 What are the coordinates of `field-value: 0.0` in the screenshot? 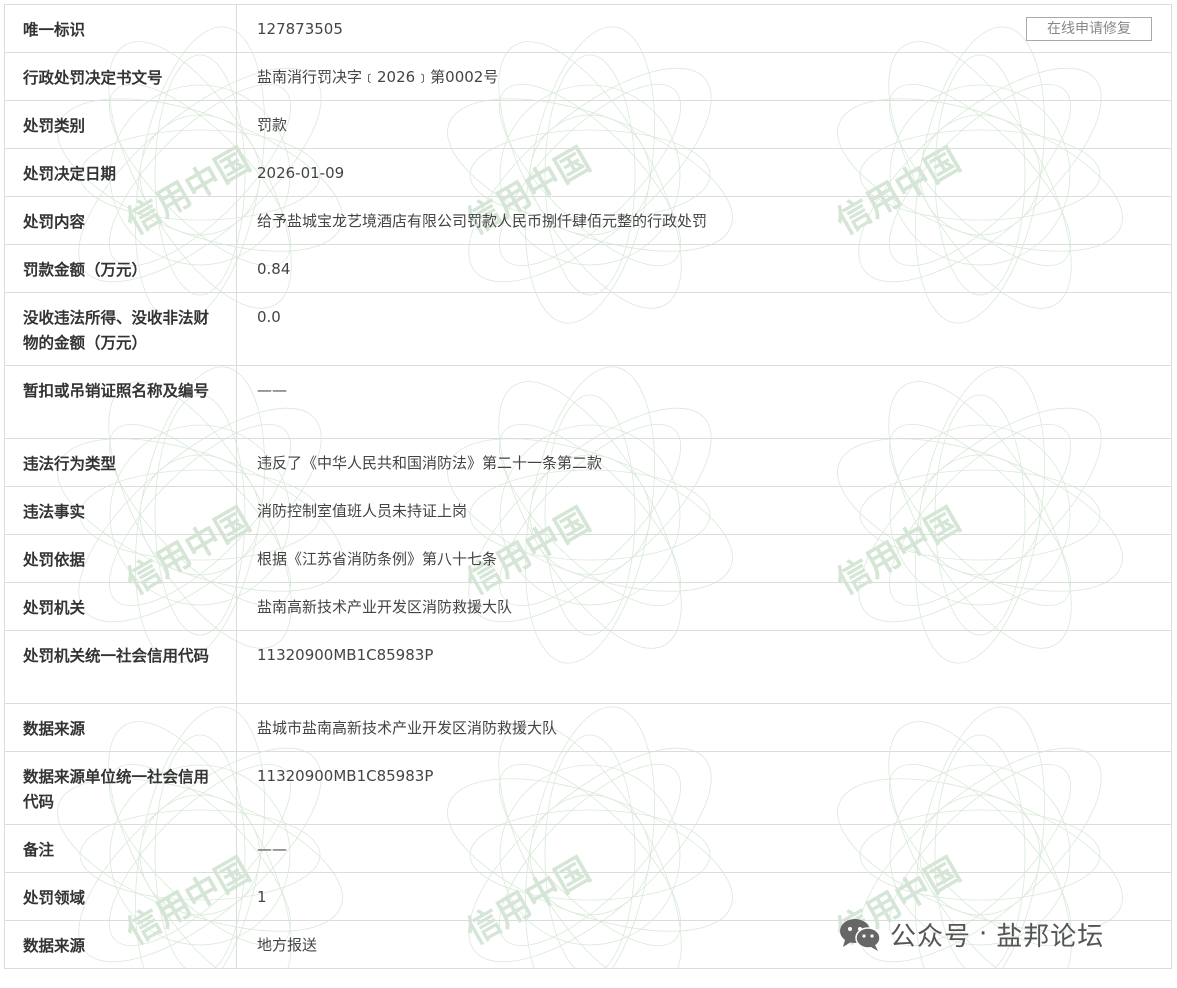 It's located at (269, 317).